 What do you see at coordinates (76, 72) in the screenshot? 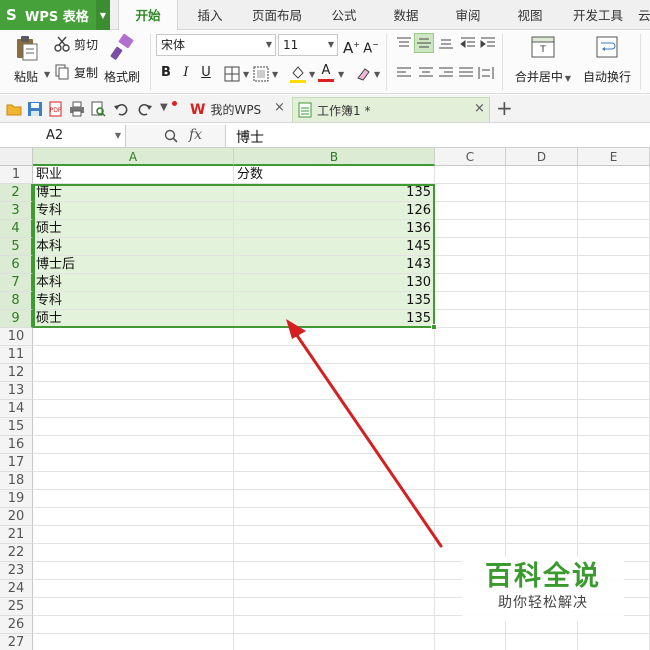
I see `copy-button: 复制` at bounding box center [76, 72].